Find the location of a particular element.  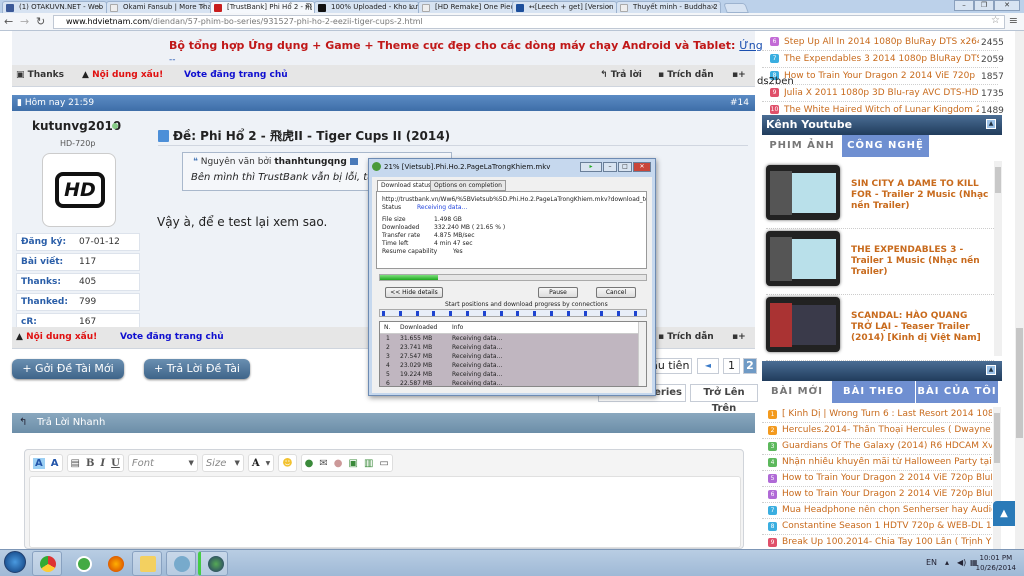

pagination-page: 1 is located at coordinates (731, 366).